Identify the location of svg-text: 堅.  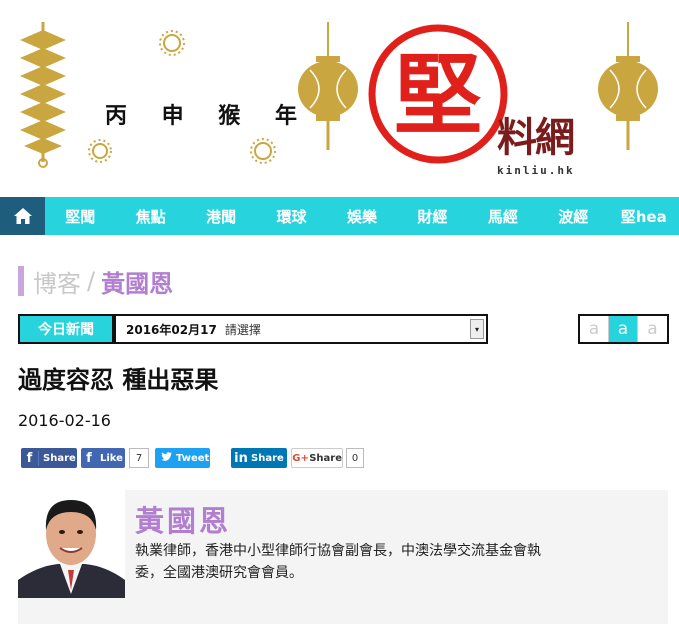
(438, 95).